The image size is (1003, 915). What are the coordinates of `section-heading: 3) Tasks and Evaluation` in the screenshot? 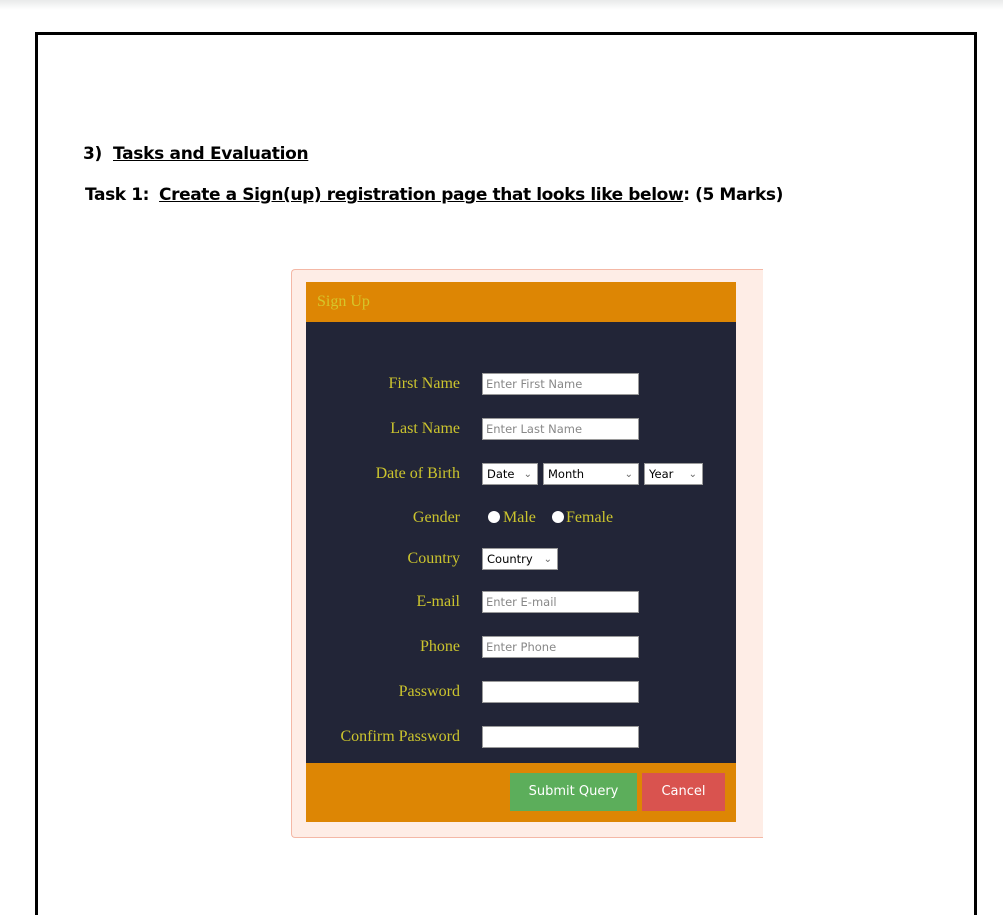 It's located at (196, 154).